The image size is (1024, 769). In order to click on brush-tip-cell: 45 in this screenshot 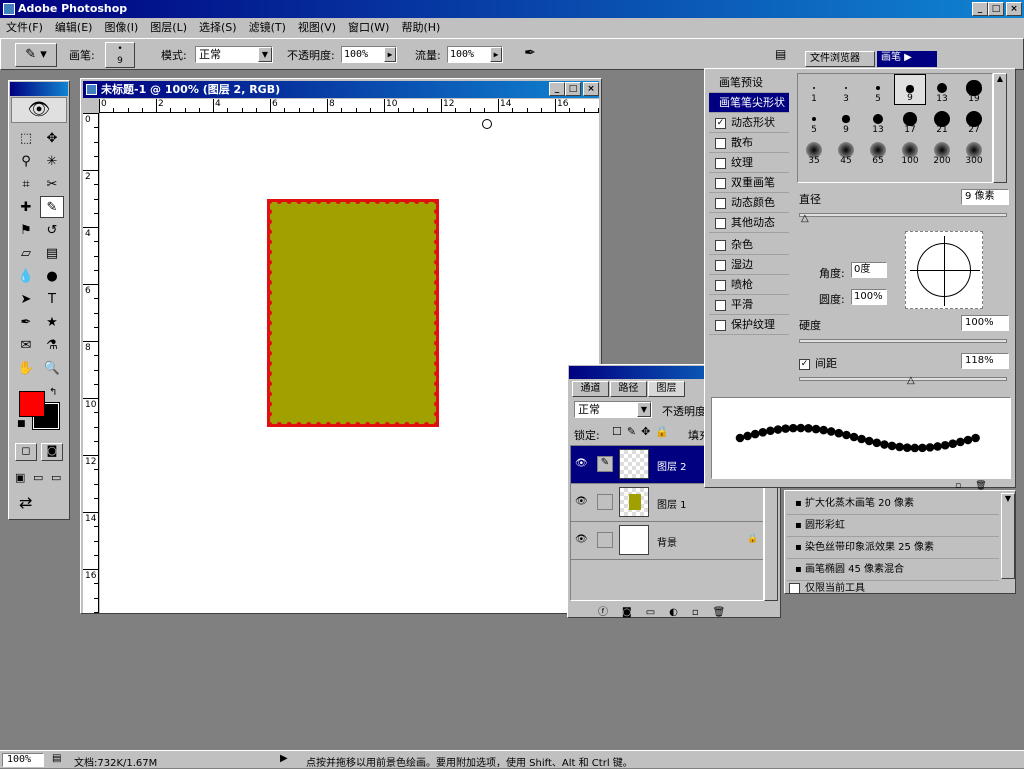, I will do `click(846, 151)`.